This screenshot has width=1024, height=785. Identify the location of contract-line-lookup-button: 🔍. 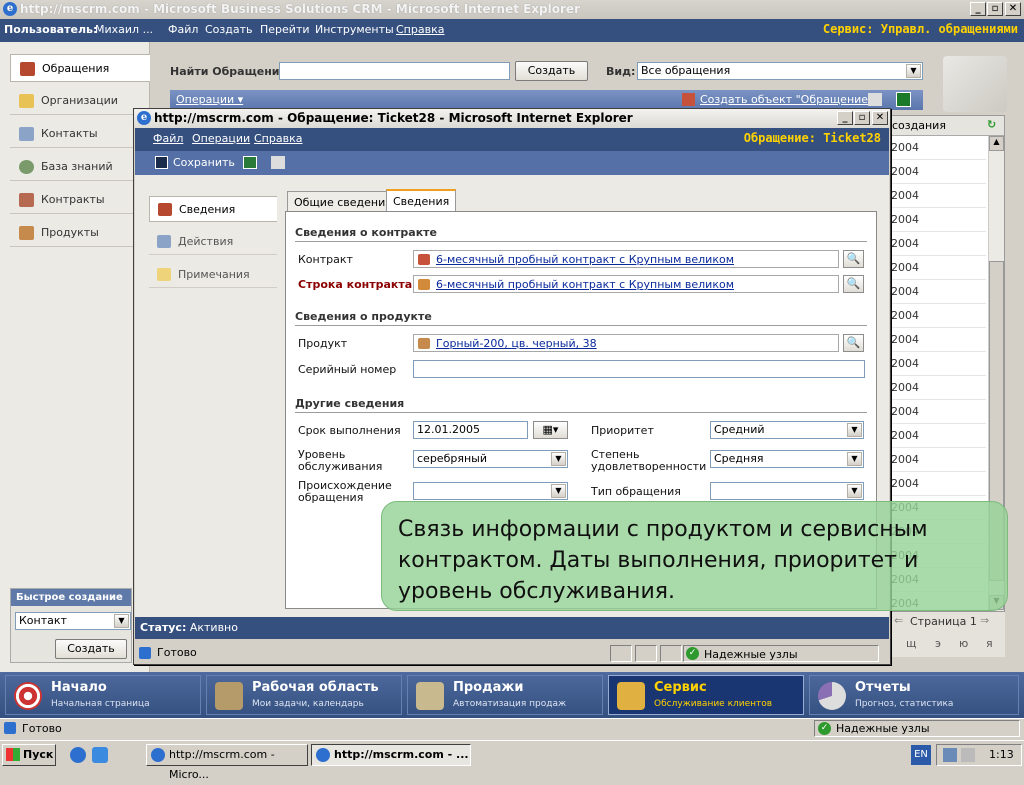
(853, 284).